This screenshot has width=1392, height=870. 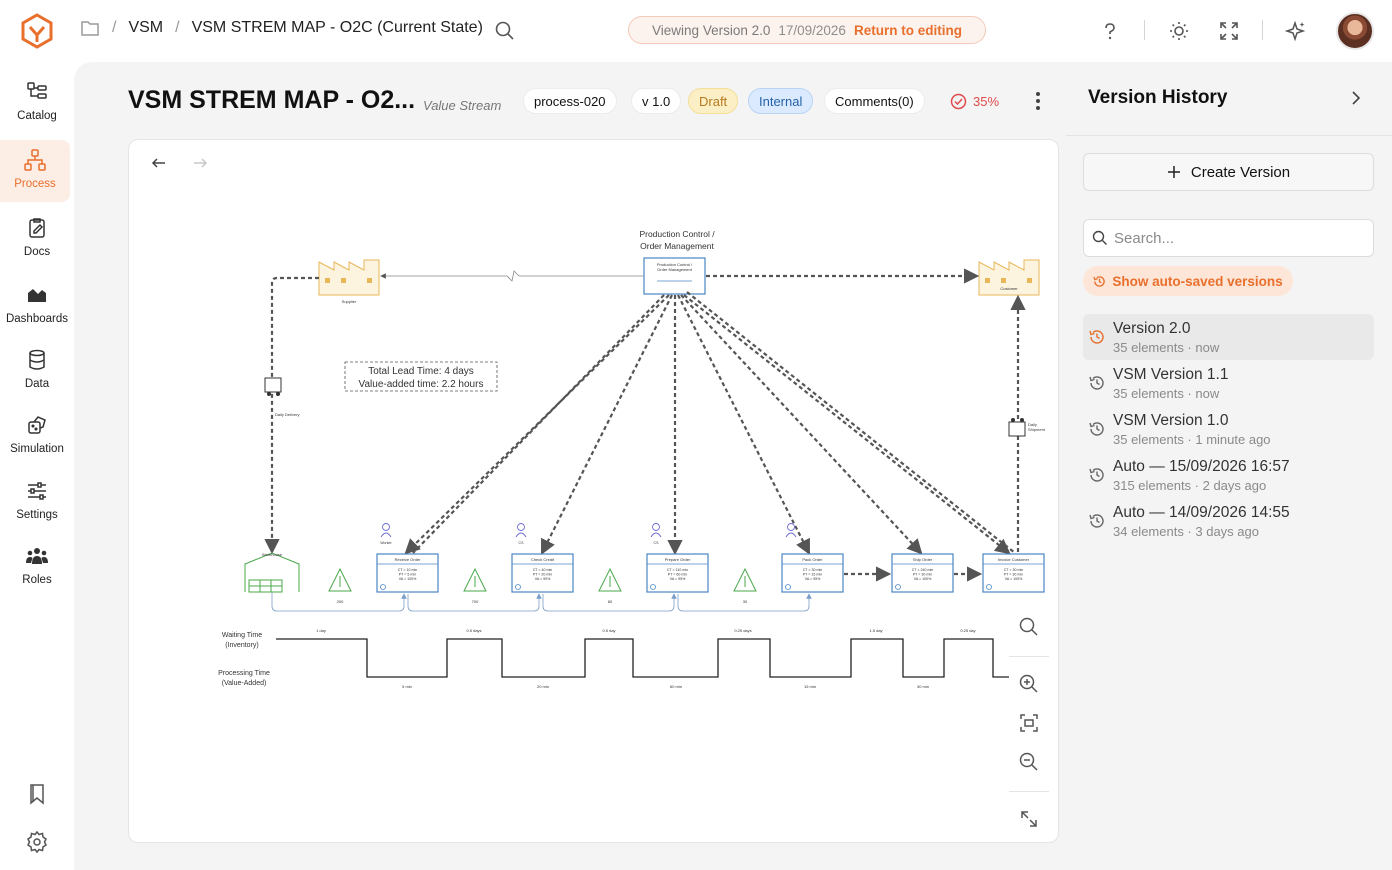 I want to click on create-version-button: Create Version, so click(x=1228, y=172).